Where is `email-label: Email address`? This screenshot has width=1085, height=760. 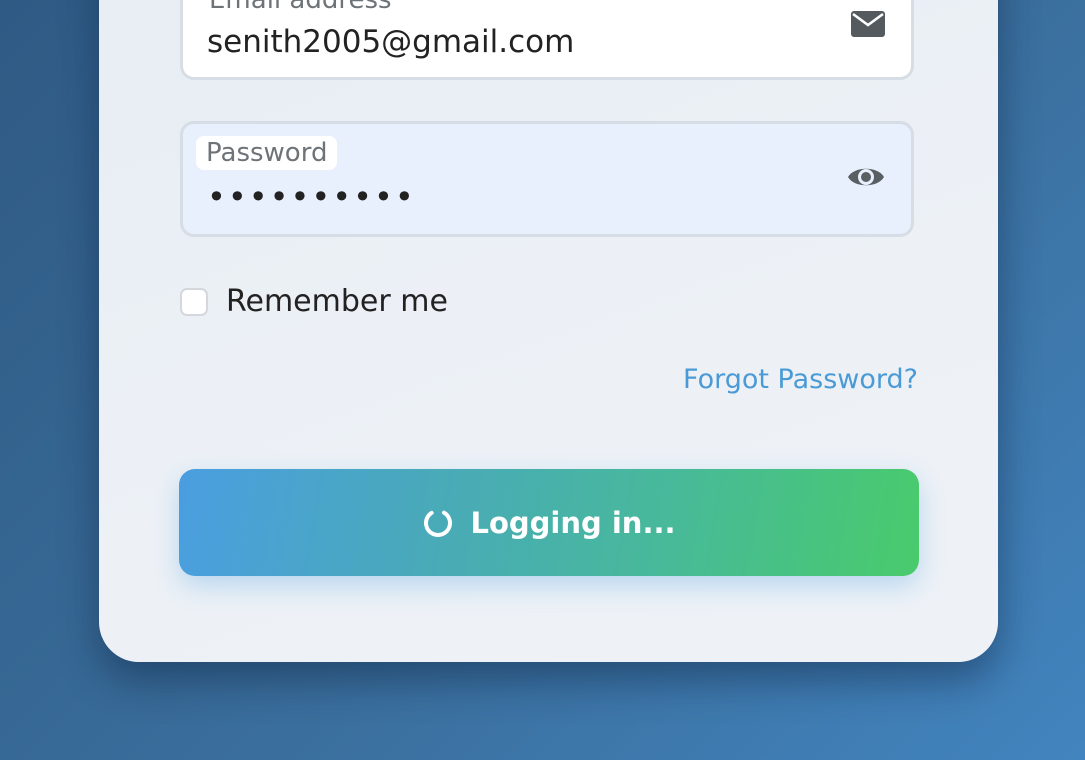 email-label: Email address is located at coordinates (300, 8).